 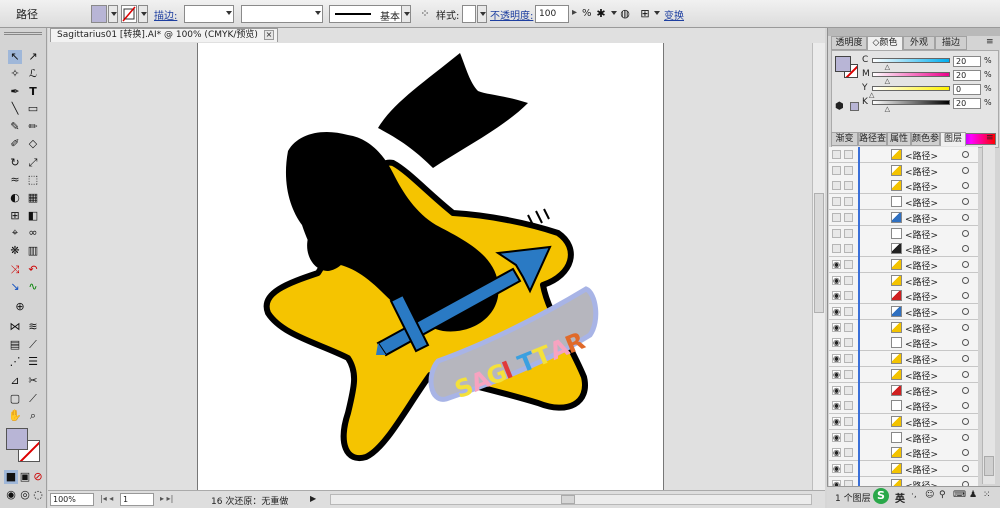 What do you see at coordinates (911, 88) in the screenshot?
I see `channel-slider-y` at bounding box center [911, 88].